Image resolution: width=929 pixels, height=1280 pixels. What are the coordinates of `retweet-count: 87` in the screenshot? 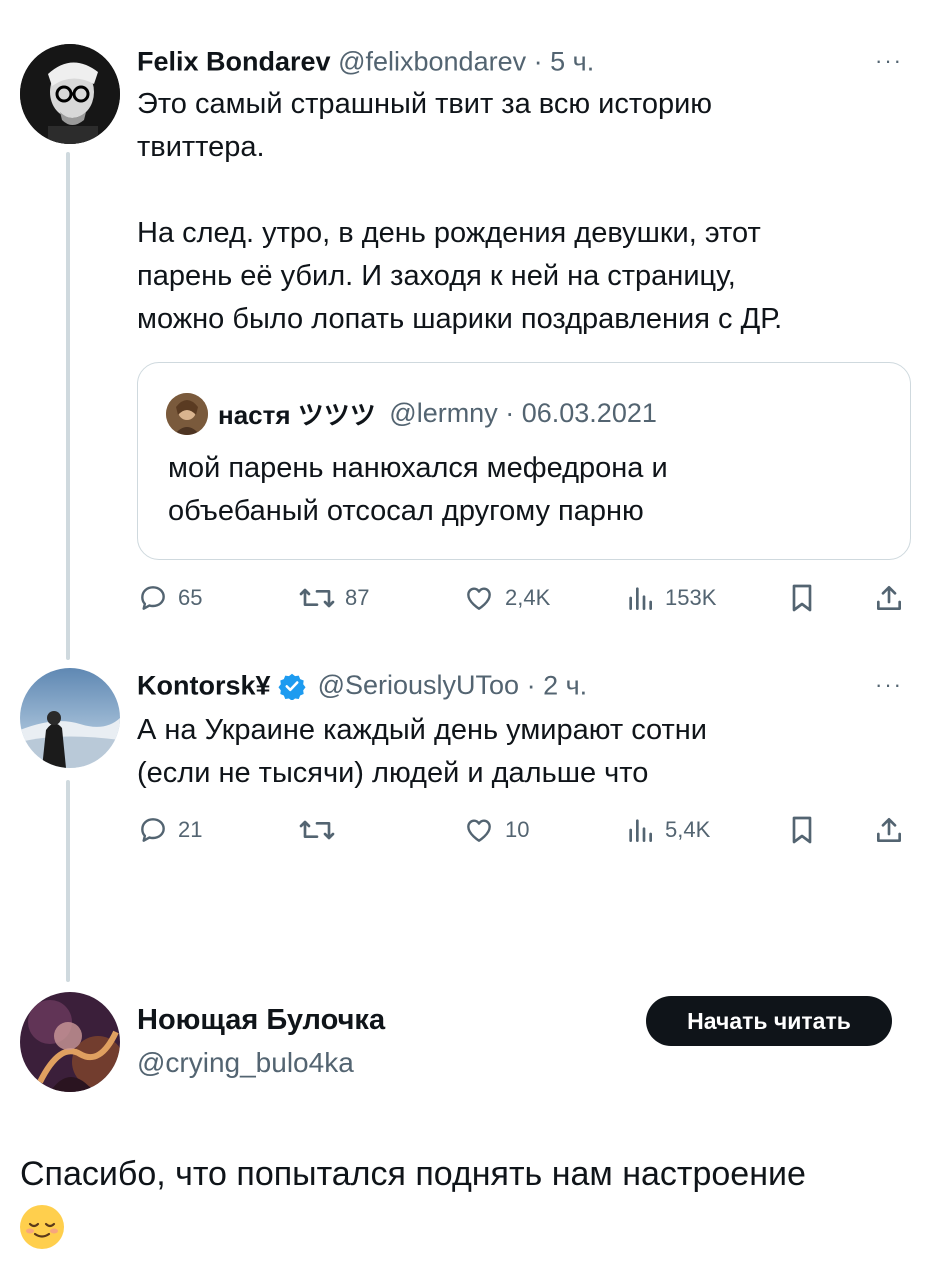 It's located at (357, 597).